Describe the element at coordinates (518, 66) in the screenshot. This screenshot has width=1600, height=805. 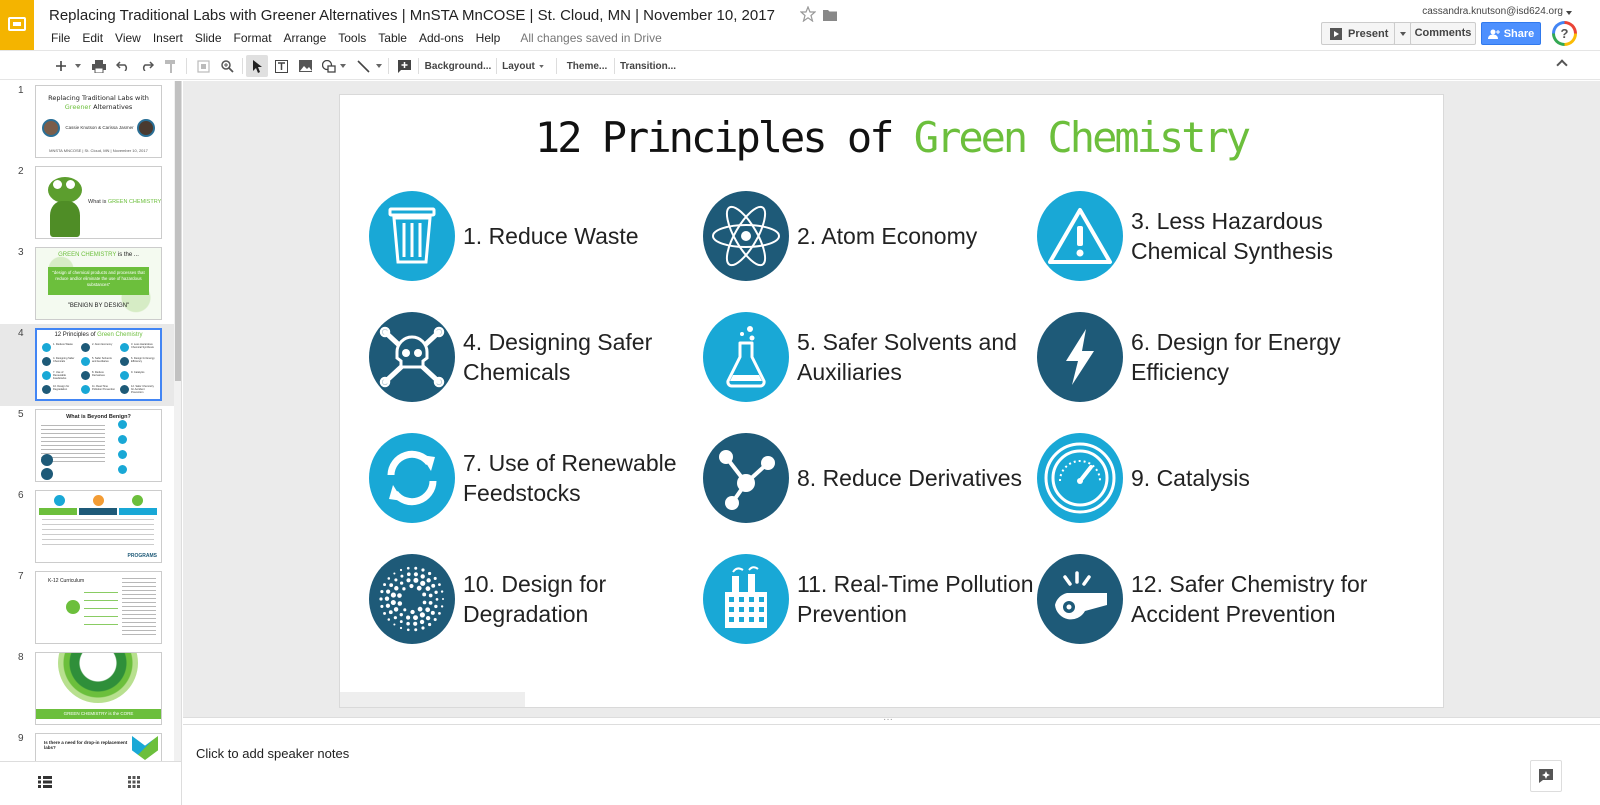
I see `layout-label: Layout` at that location.